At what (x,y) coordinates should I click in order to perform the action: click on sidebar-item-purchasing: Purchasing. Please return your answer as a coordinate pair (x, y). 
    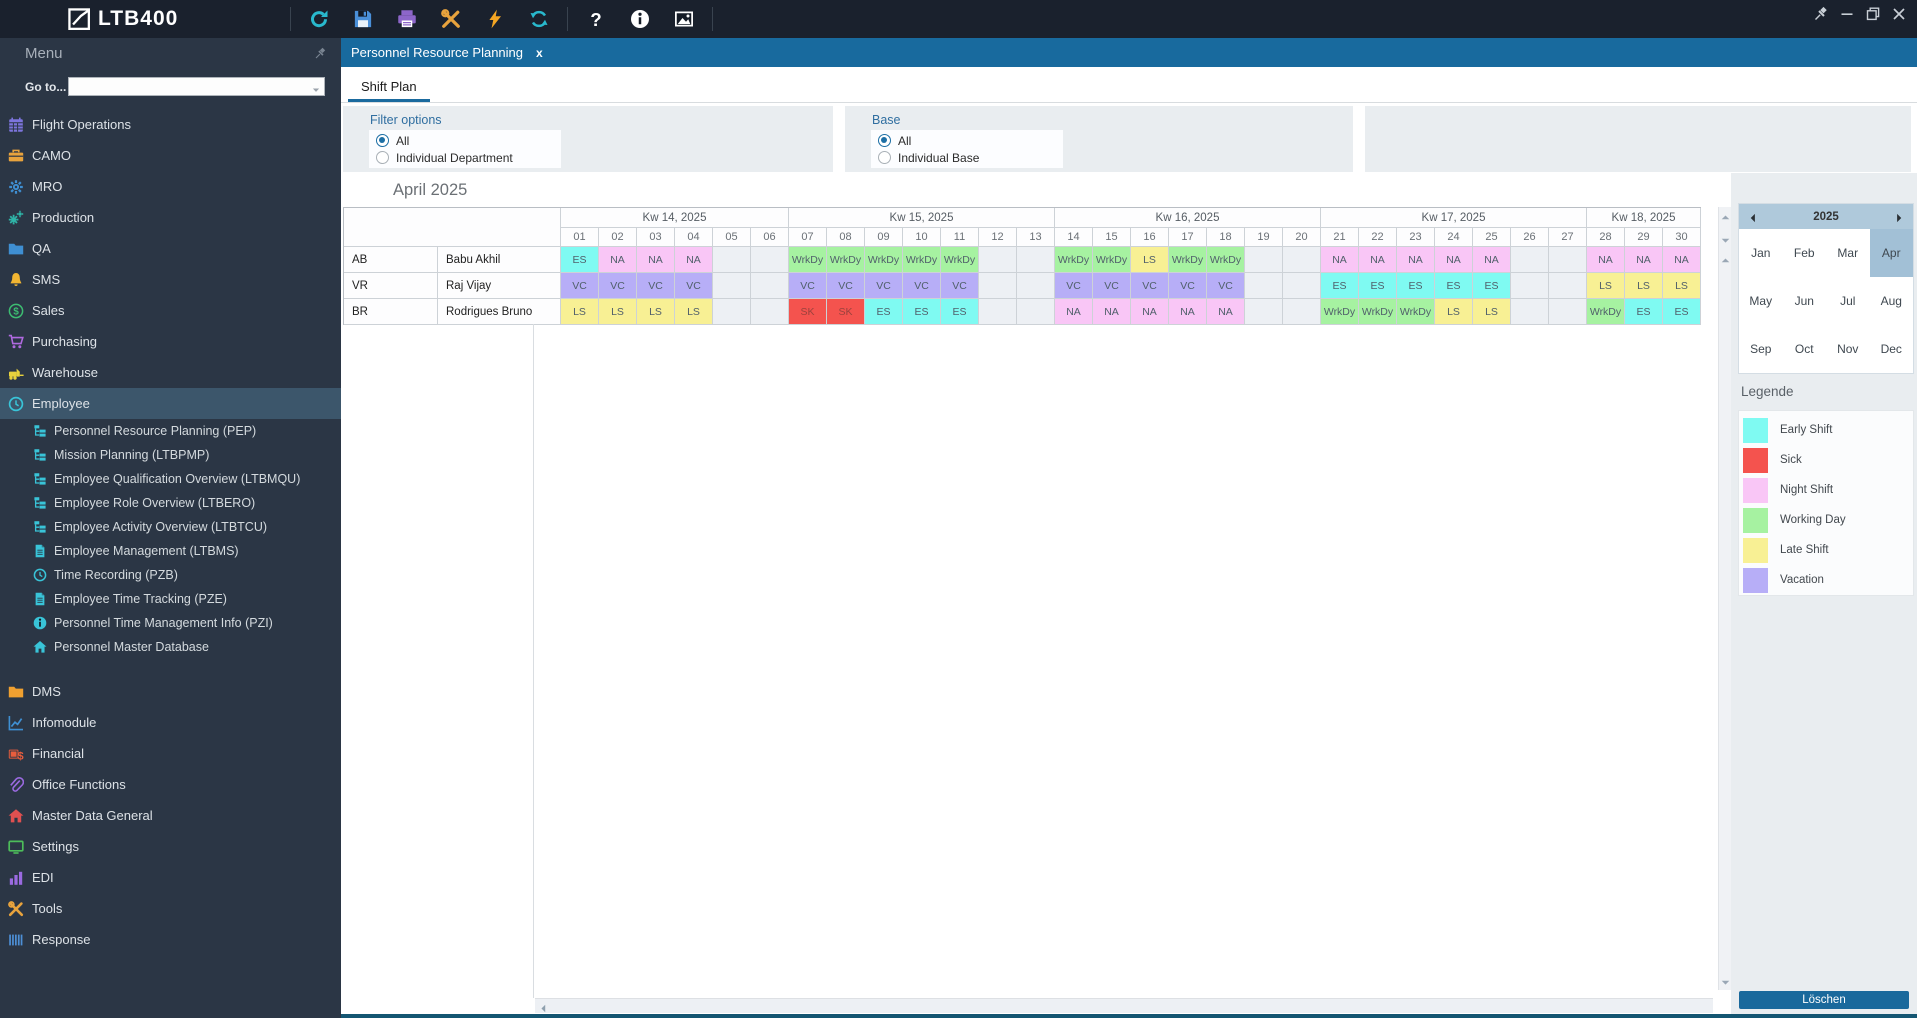
    Looking at the image, I should click on (170, 341).